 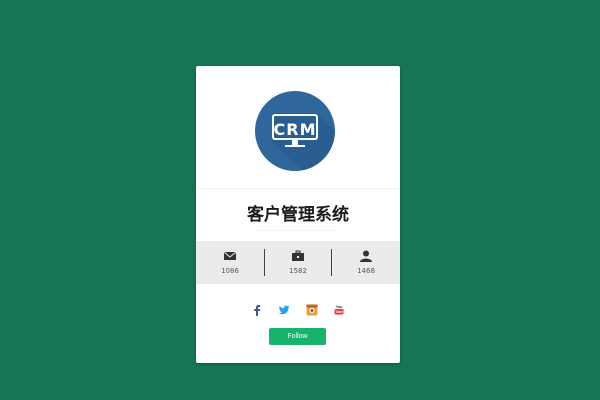 I want to click on stats-bar: 1086 1582 1468, so click(x=298, y=262).